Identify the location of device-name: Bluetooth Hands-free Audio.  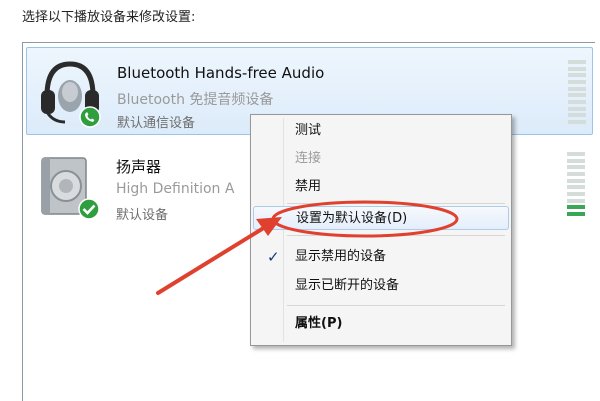
(221, 73).